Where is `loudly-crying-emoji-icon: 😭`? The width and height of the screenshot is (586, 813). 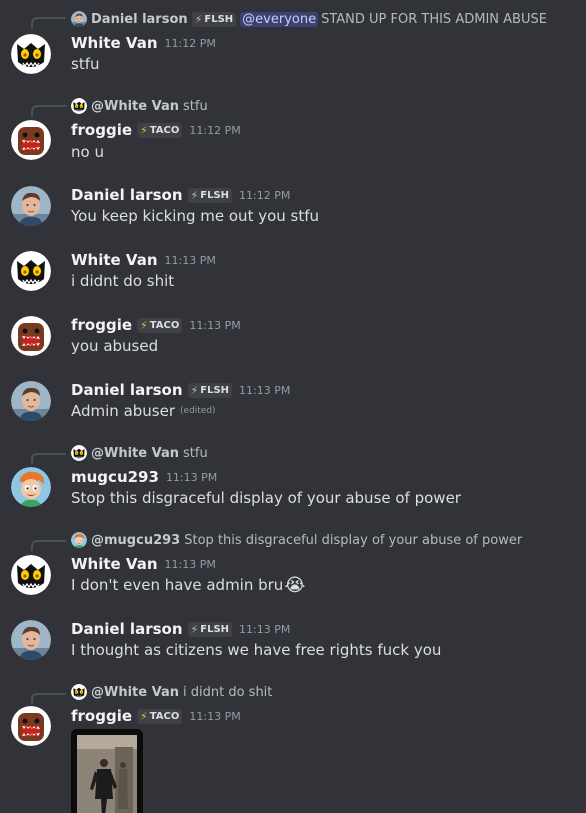
loudly-crying-emoji-icon: 😭 is located at coordinates (294, 585).